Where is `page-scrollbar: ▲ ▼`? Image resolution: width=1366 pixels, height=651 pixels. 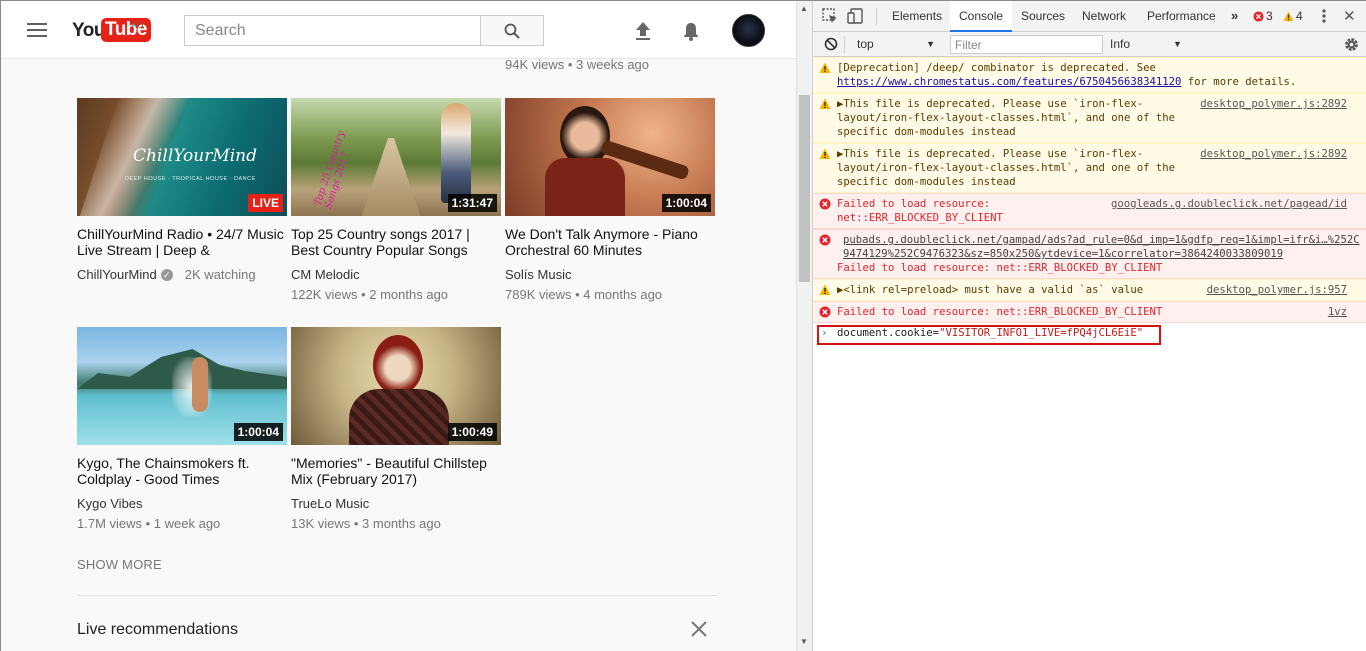 page-scrollbar: ▲ ▼ is located at coordinates (804, 326).